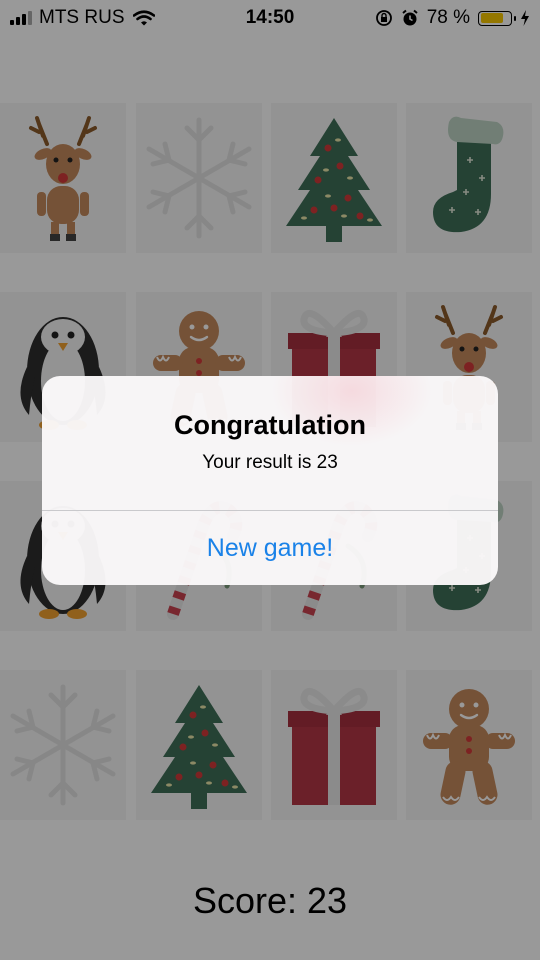  What do you see at coordinates (270, 548) in the screenshot?
I see `new-game-button: New game!` at bounding box center [270, 548].